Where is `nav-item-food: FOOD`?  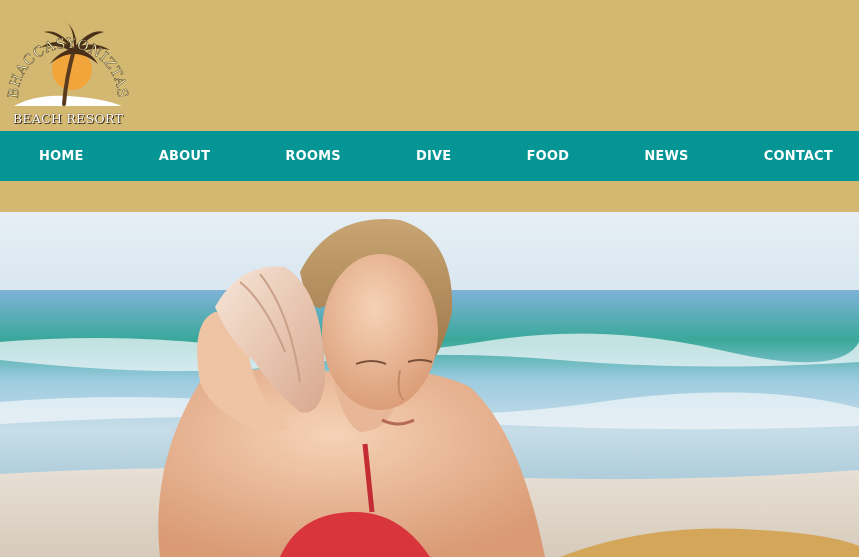
nav-item-food: FOOD is located at coordinates (548, 156).